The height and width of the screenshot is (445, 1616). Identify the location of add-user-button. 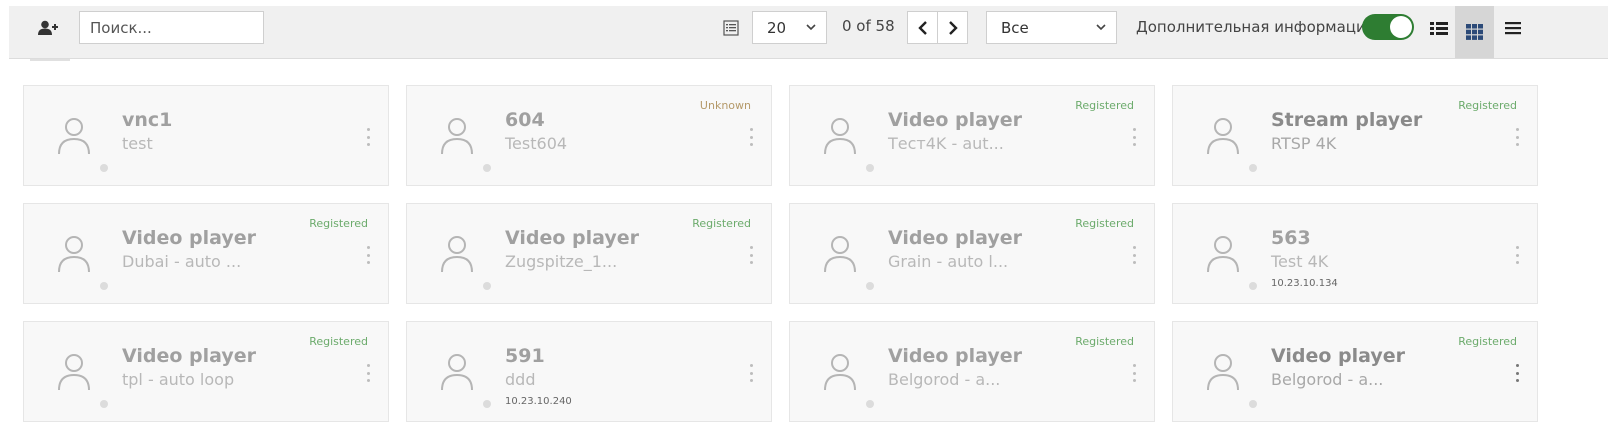
(48, 28).